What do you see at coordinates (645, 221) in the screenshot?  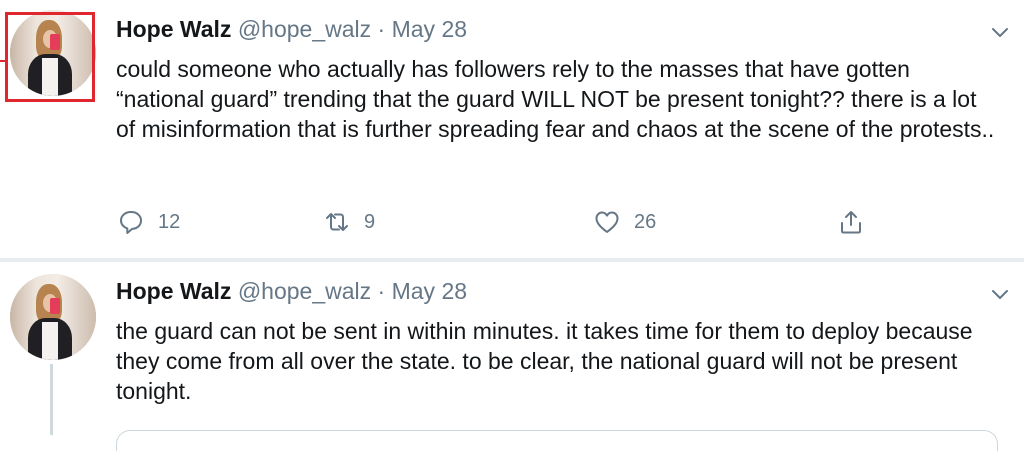 I see `like-count: 26` at bounding box center [645, 221].